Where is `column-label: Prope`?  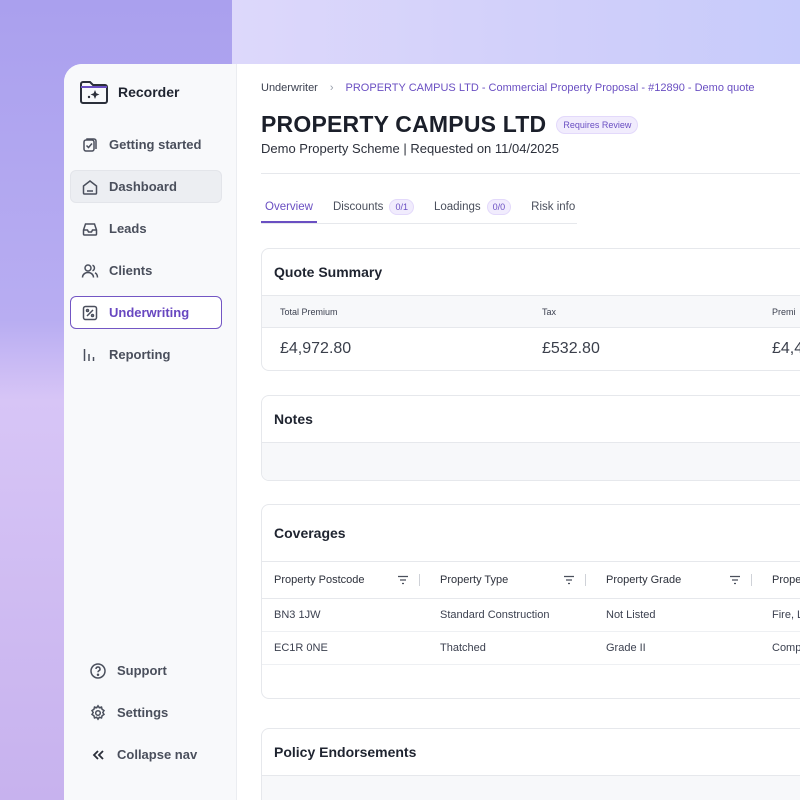 column-label: Prope is located at coordinates (786, 580).